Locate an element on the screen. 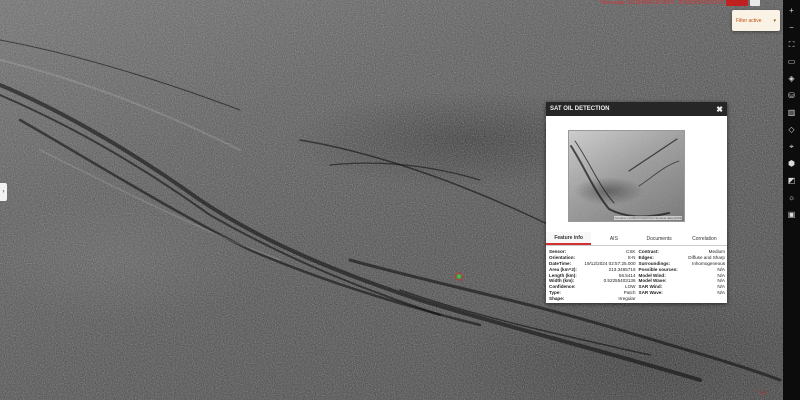  popup-header: SAT OIL DETECTION ✖ is located at coordinates (636, 109).